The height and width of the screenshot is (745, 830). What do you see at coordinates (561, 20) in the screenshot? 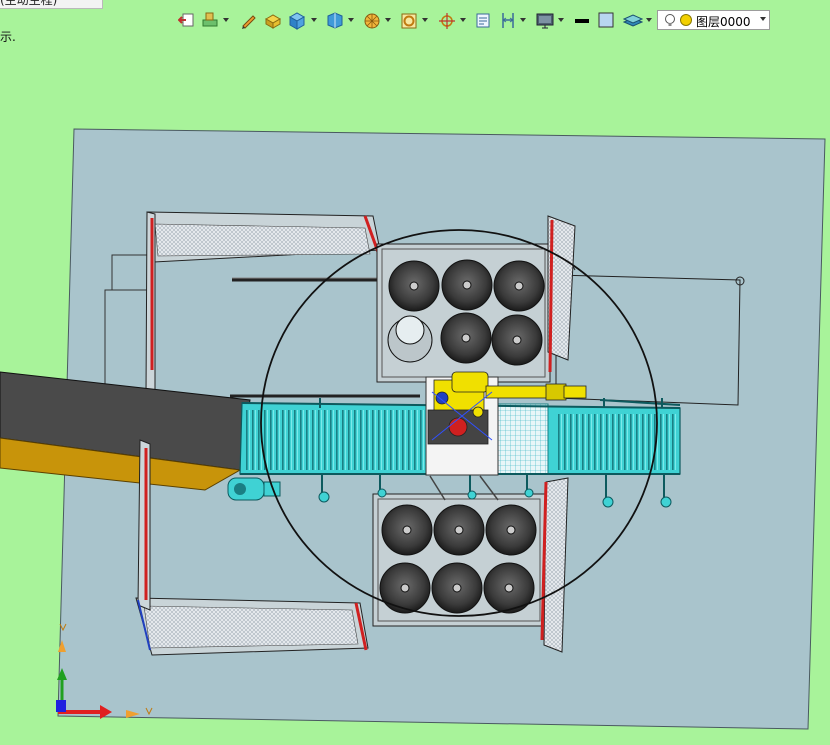
I see `display-dropdown-icon` at bounding box center [561, 20].